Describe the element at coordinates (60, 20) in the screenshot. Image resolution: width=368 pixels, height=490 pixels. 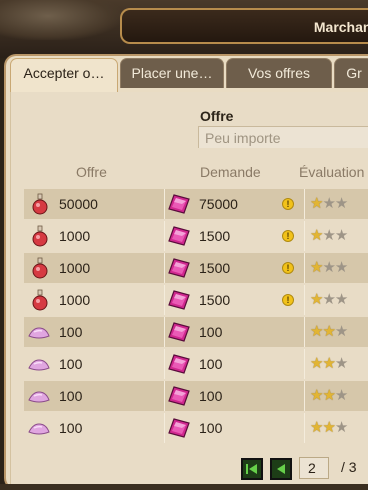
I see `decorative-ornament` at that location.